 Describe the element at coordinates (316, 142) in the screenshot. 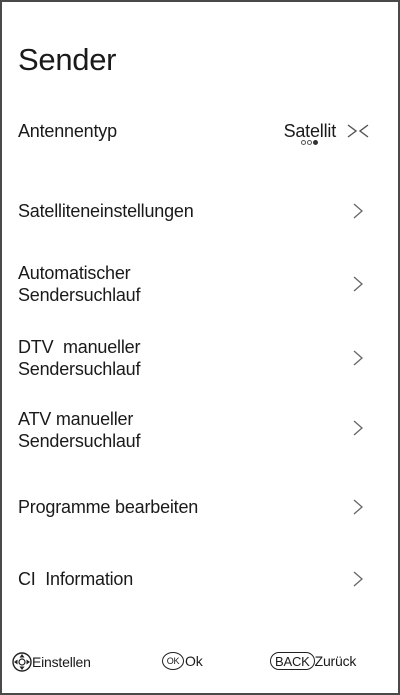

I see `option-dot-active` at that location.